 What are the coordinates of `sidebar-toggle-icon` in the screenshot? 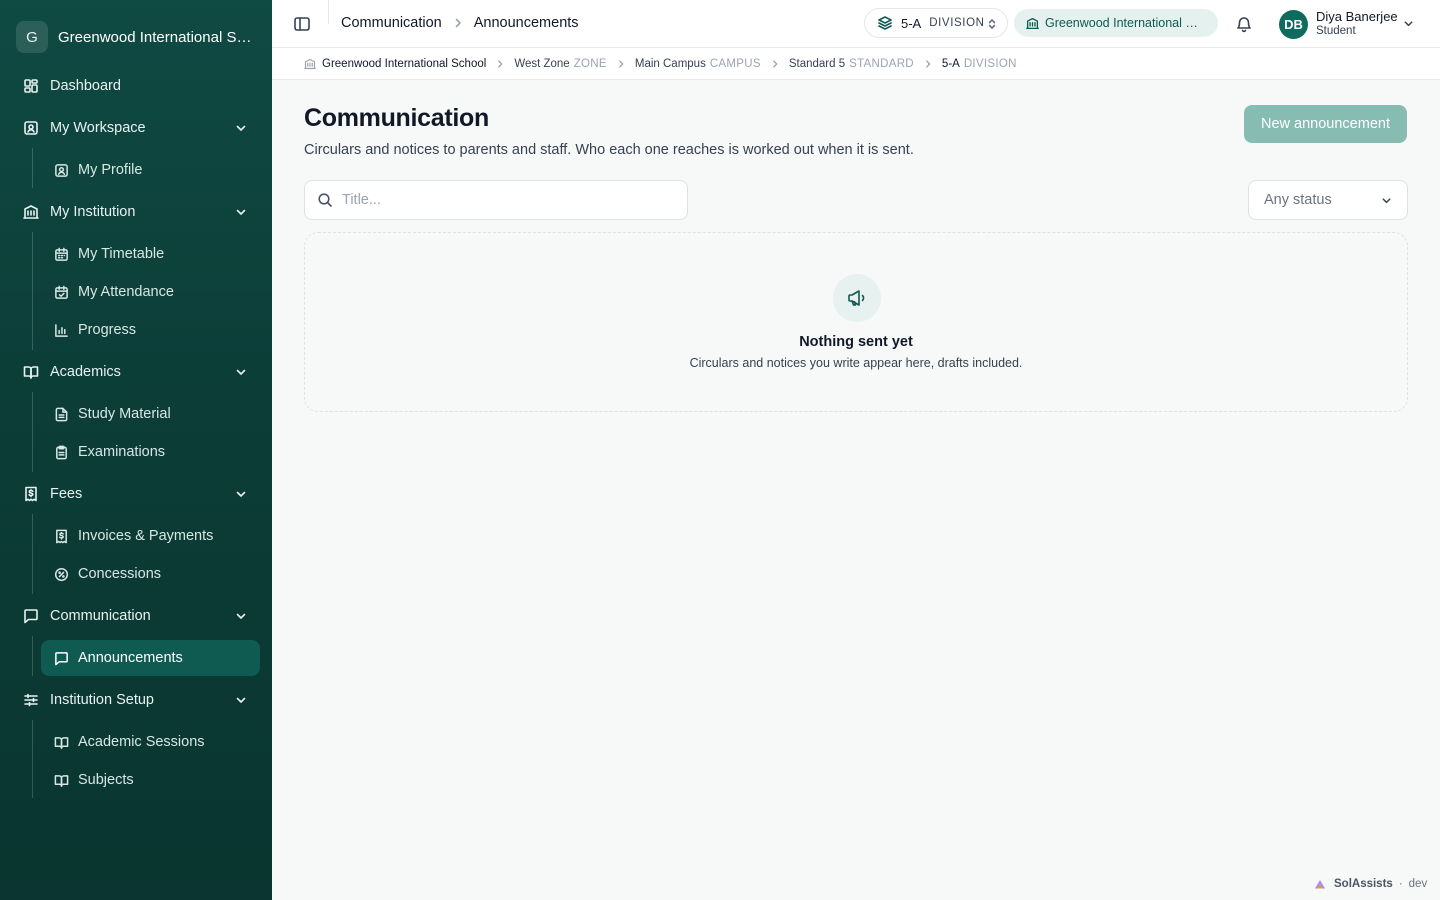 It's located at (302, 24).